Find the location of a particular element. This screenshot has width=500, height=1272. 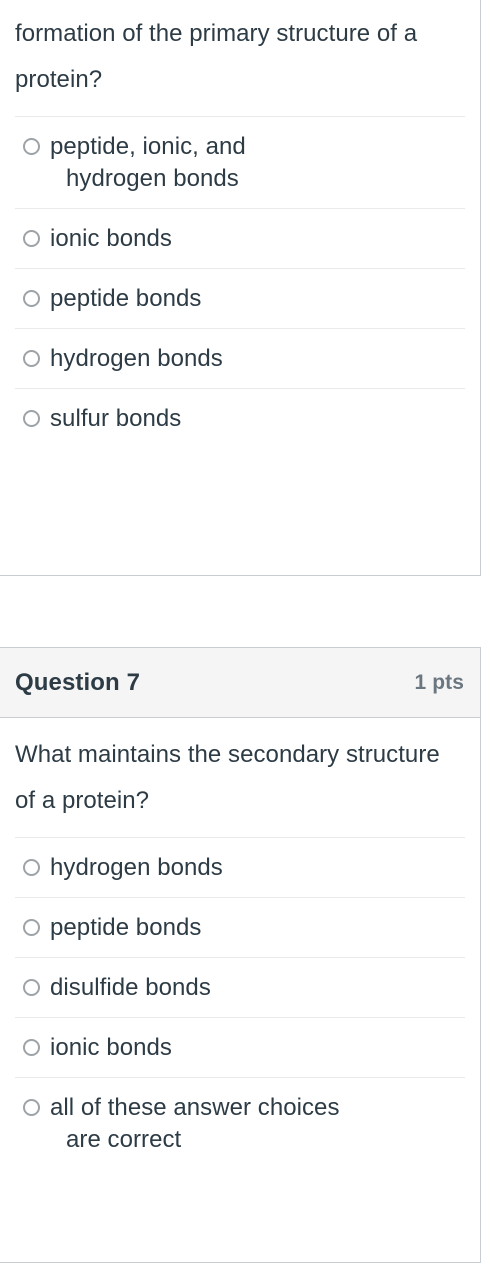

answer-label-line1: all of these answer choices is located at coordinates (195, 1107).